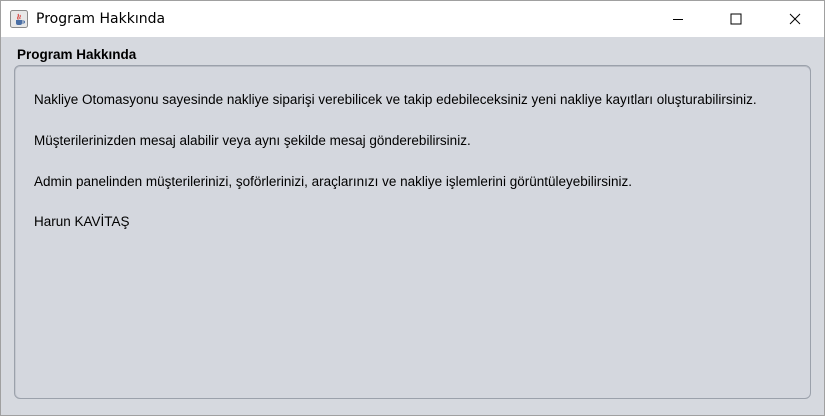  I want to click on maximize-icon, so click(736, 19).